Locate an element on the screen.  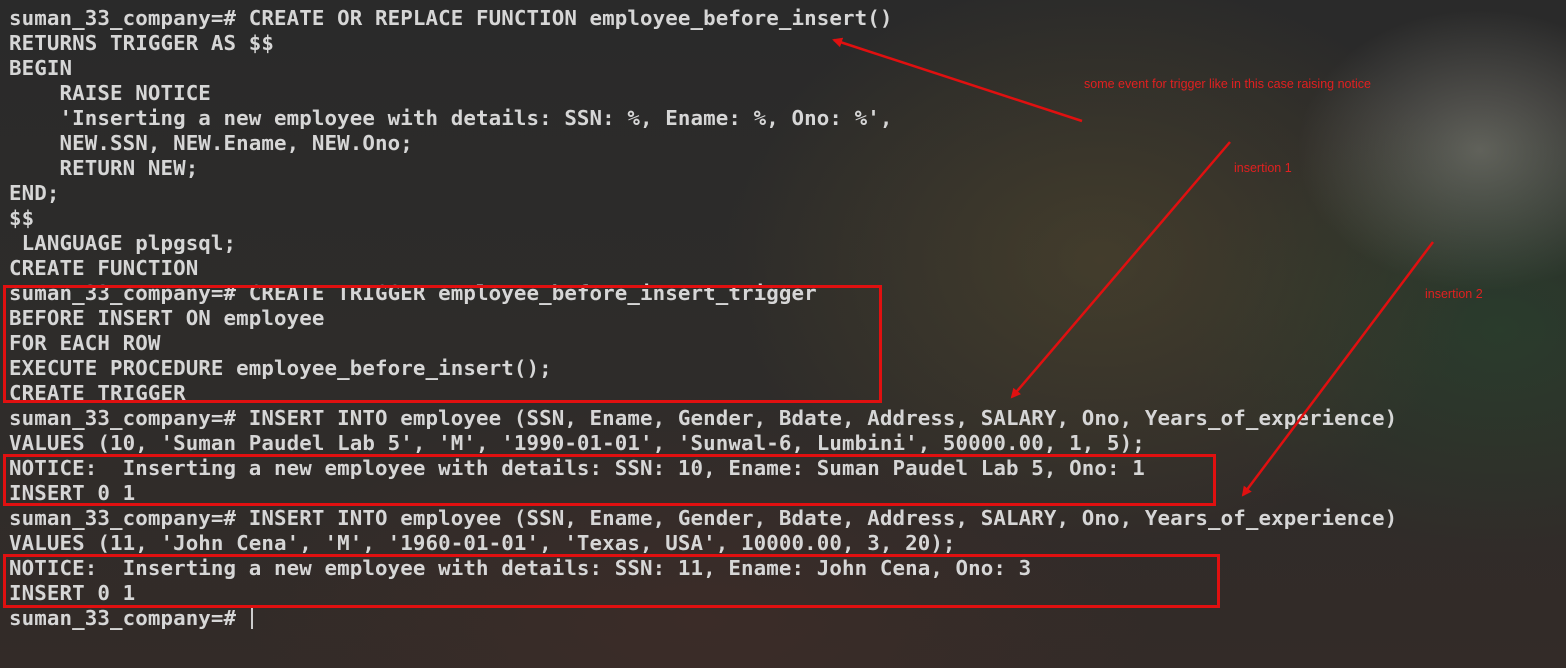
create-trigger-highlight-box is located at coordinates (442, 344).